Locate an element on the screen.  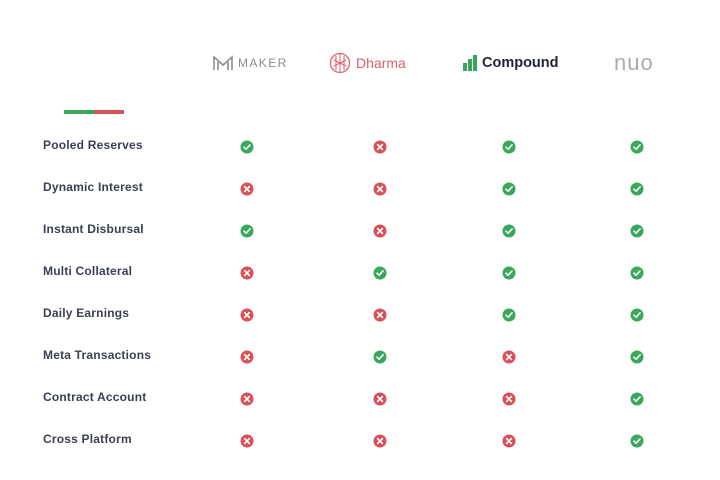
feature-row: Daily Earnings is located at coordinates (360, 315).